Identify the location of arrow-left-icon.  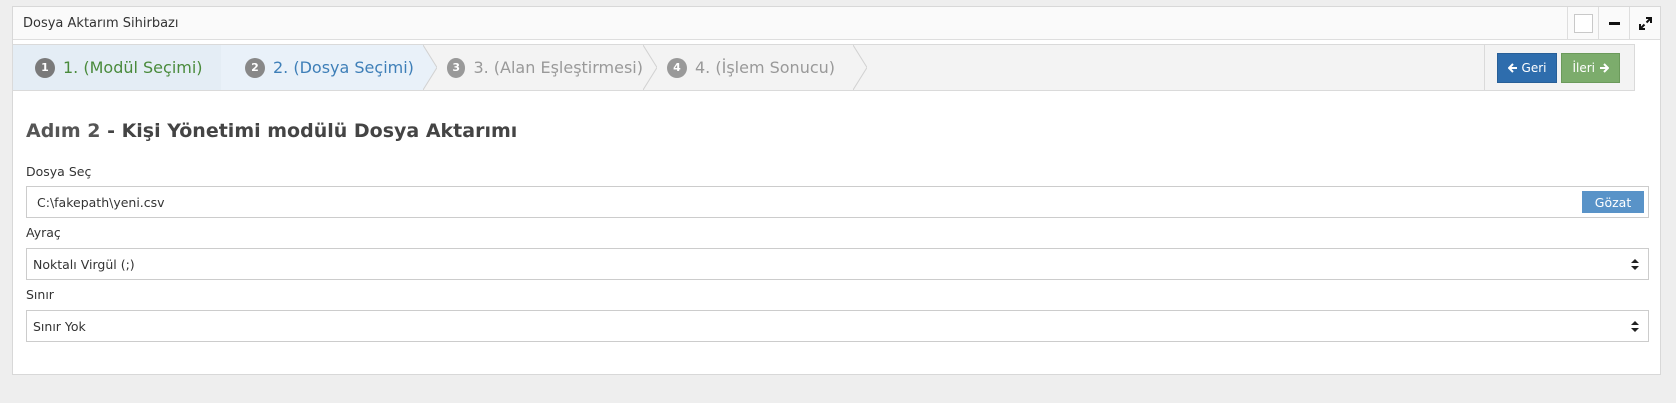
(1512, 67).